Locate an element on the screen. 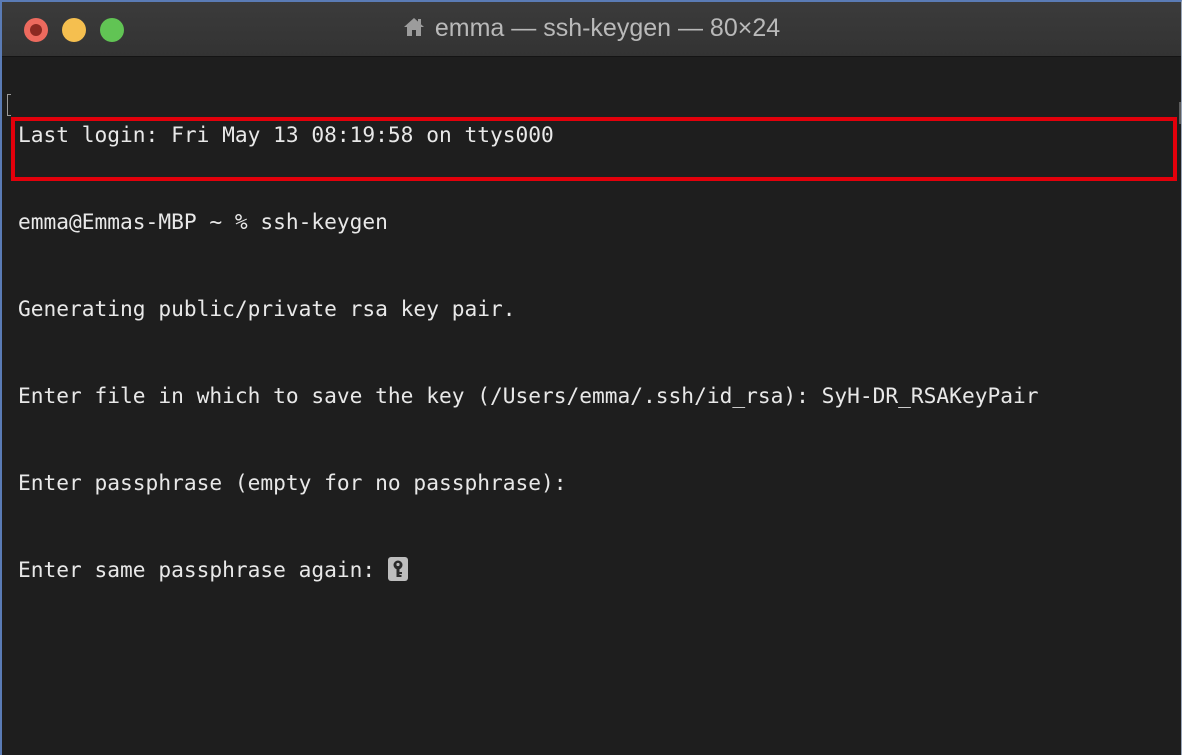 The height and width of the screenshot is (755, 1182). scrollbar-edge is located at coordinates (1180, 113).